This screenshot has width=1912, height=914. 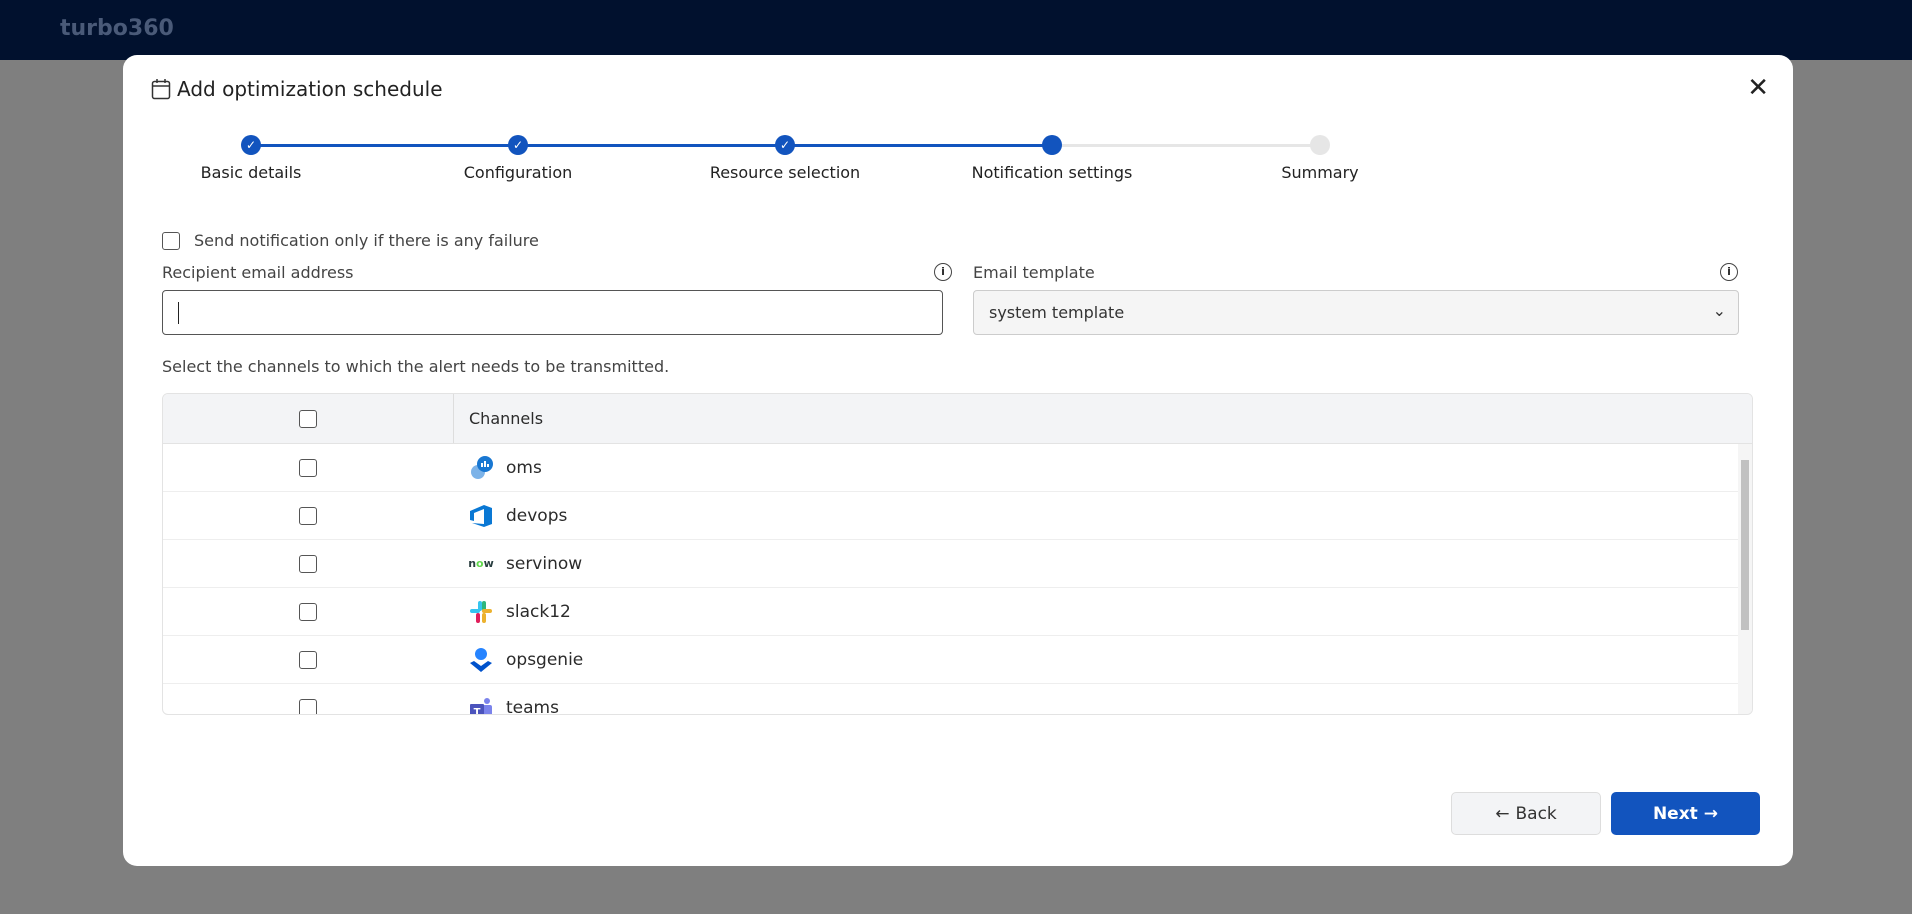 What do you see at coordinates (481, 660) in the screenshot?
I see `opsgenie-icon` at bounding box center [481, 660].